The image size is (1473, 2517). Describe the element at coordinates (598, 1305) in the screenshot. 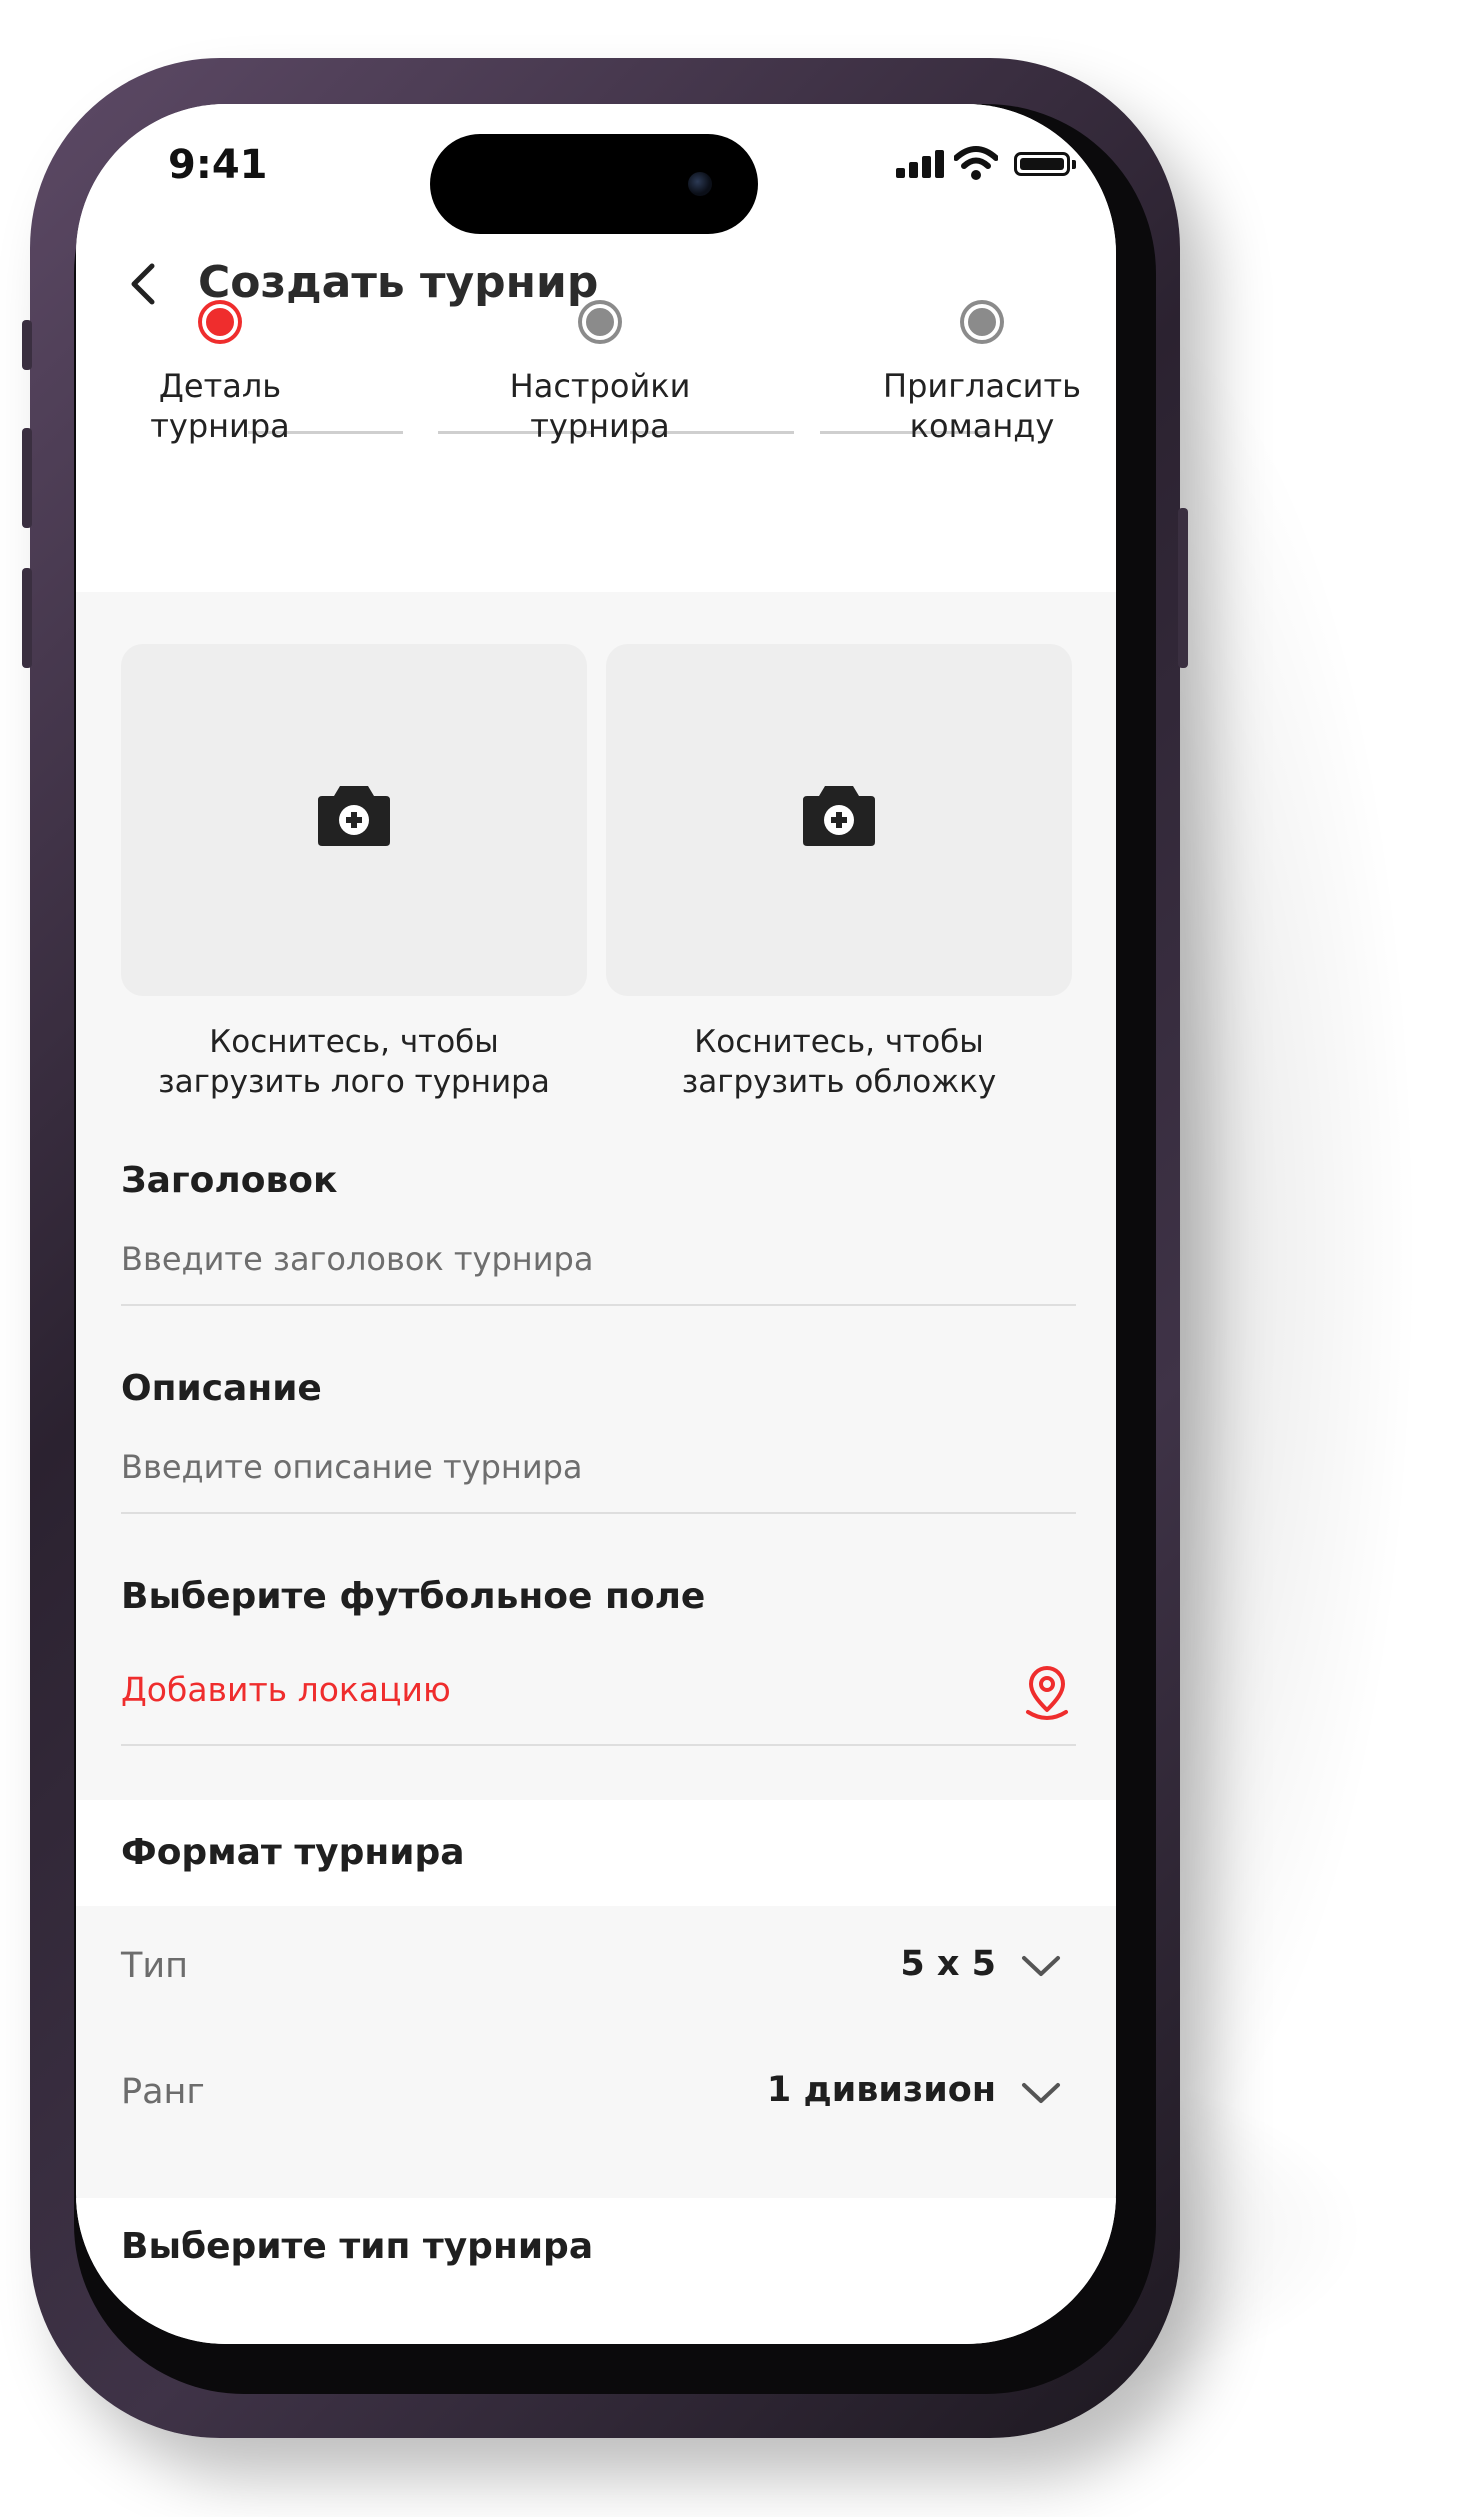

I see `title-divider` at that location.